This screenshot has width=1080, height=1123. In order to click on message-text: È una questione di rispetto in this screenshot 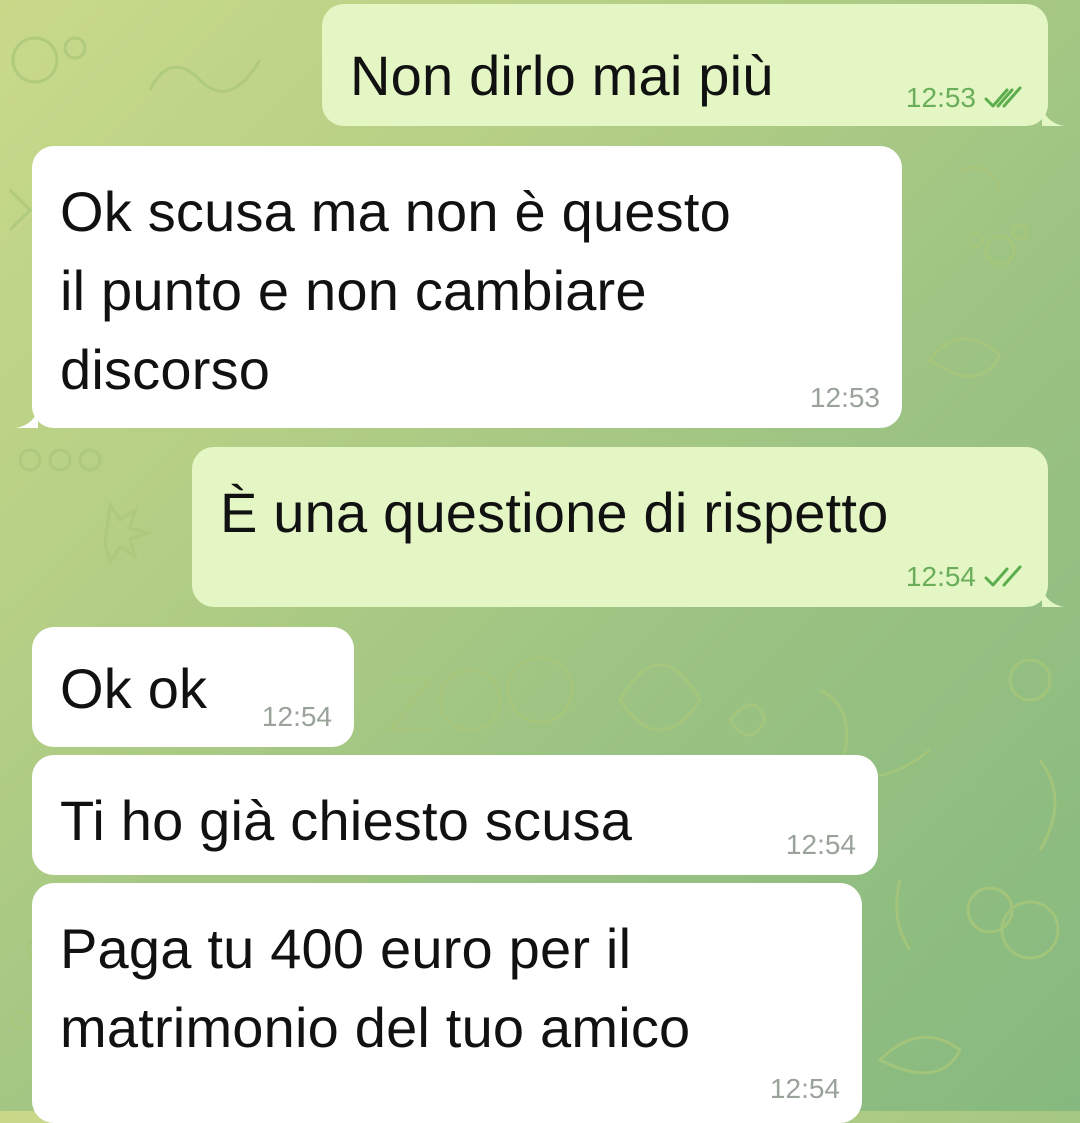, I will do `click(554, 512)`.